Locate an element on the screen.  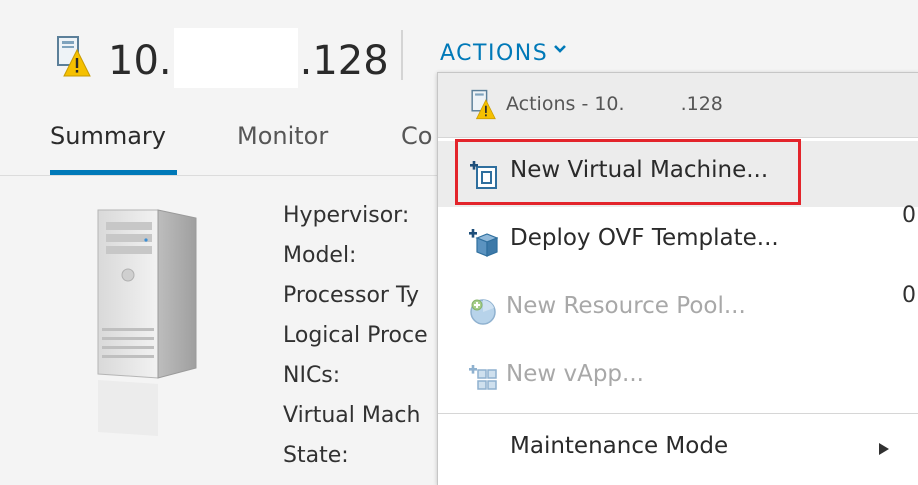
deploy-ovf-icon is located at coordinates (483, 243).